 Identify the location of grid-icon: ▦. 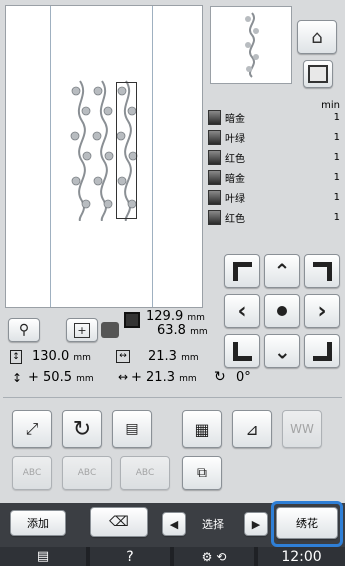
(202, 429).